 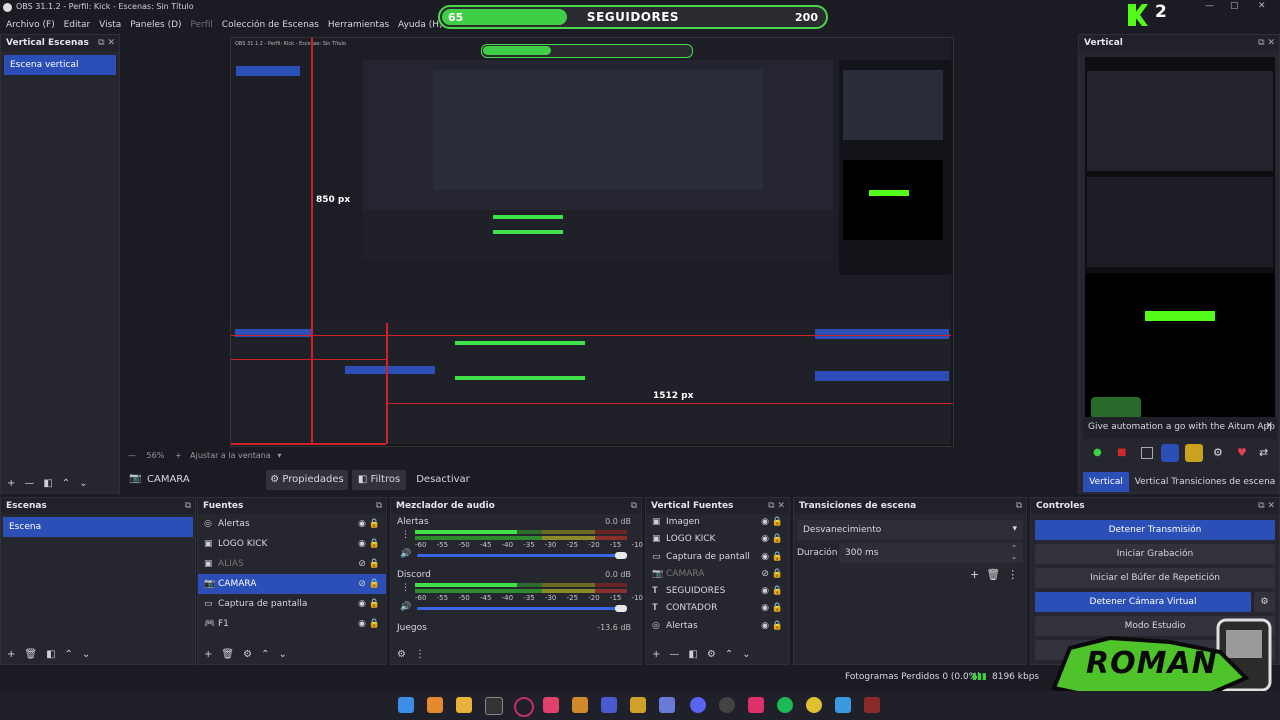 What do you see at coordinates (717, 574) in the screenshot?
I see `vertical-source-item: 📷 CAMARA ⊘ 🔒` at bounding box center [717, 574].